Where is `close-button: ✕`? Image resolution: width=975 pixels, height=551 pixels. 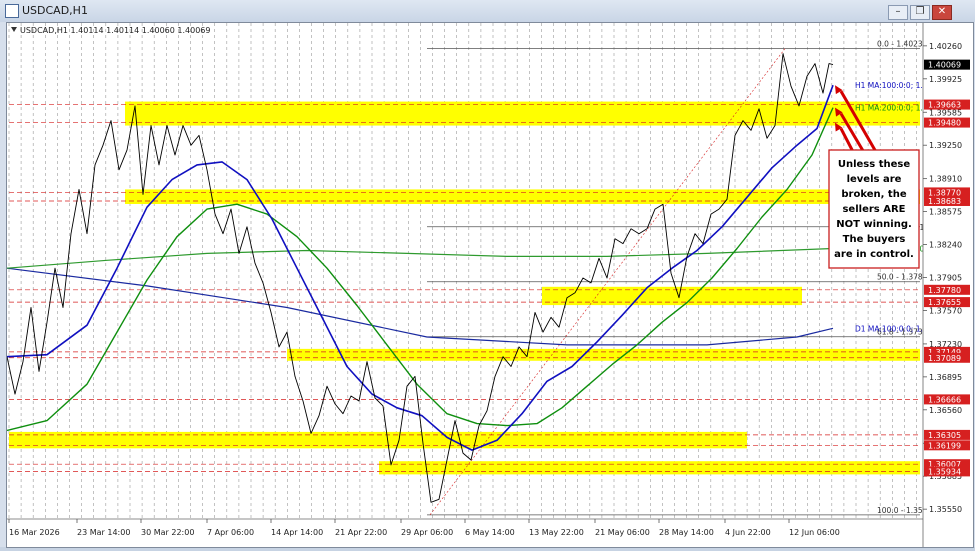 close-button: ✕ is located at coordinates (942, 12).